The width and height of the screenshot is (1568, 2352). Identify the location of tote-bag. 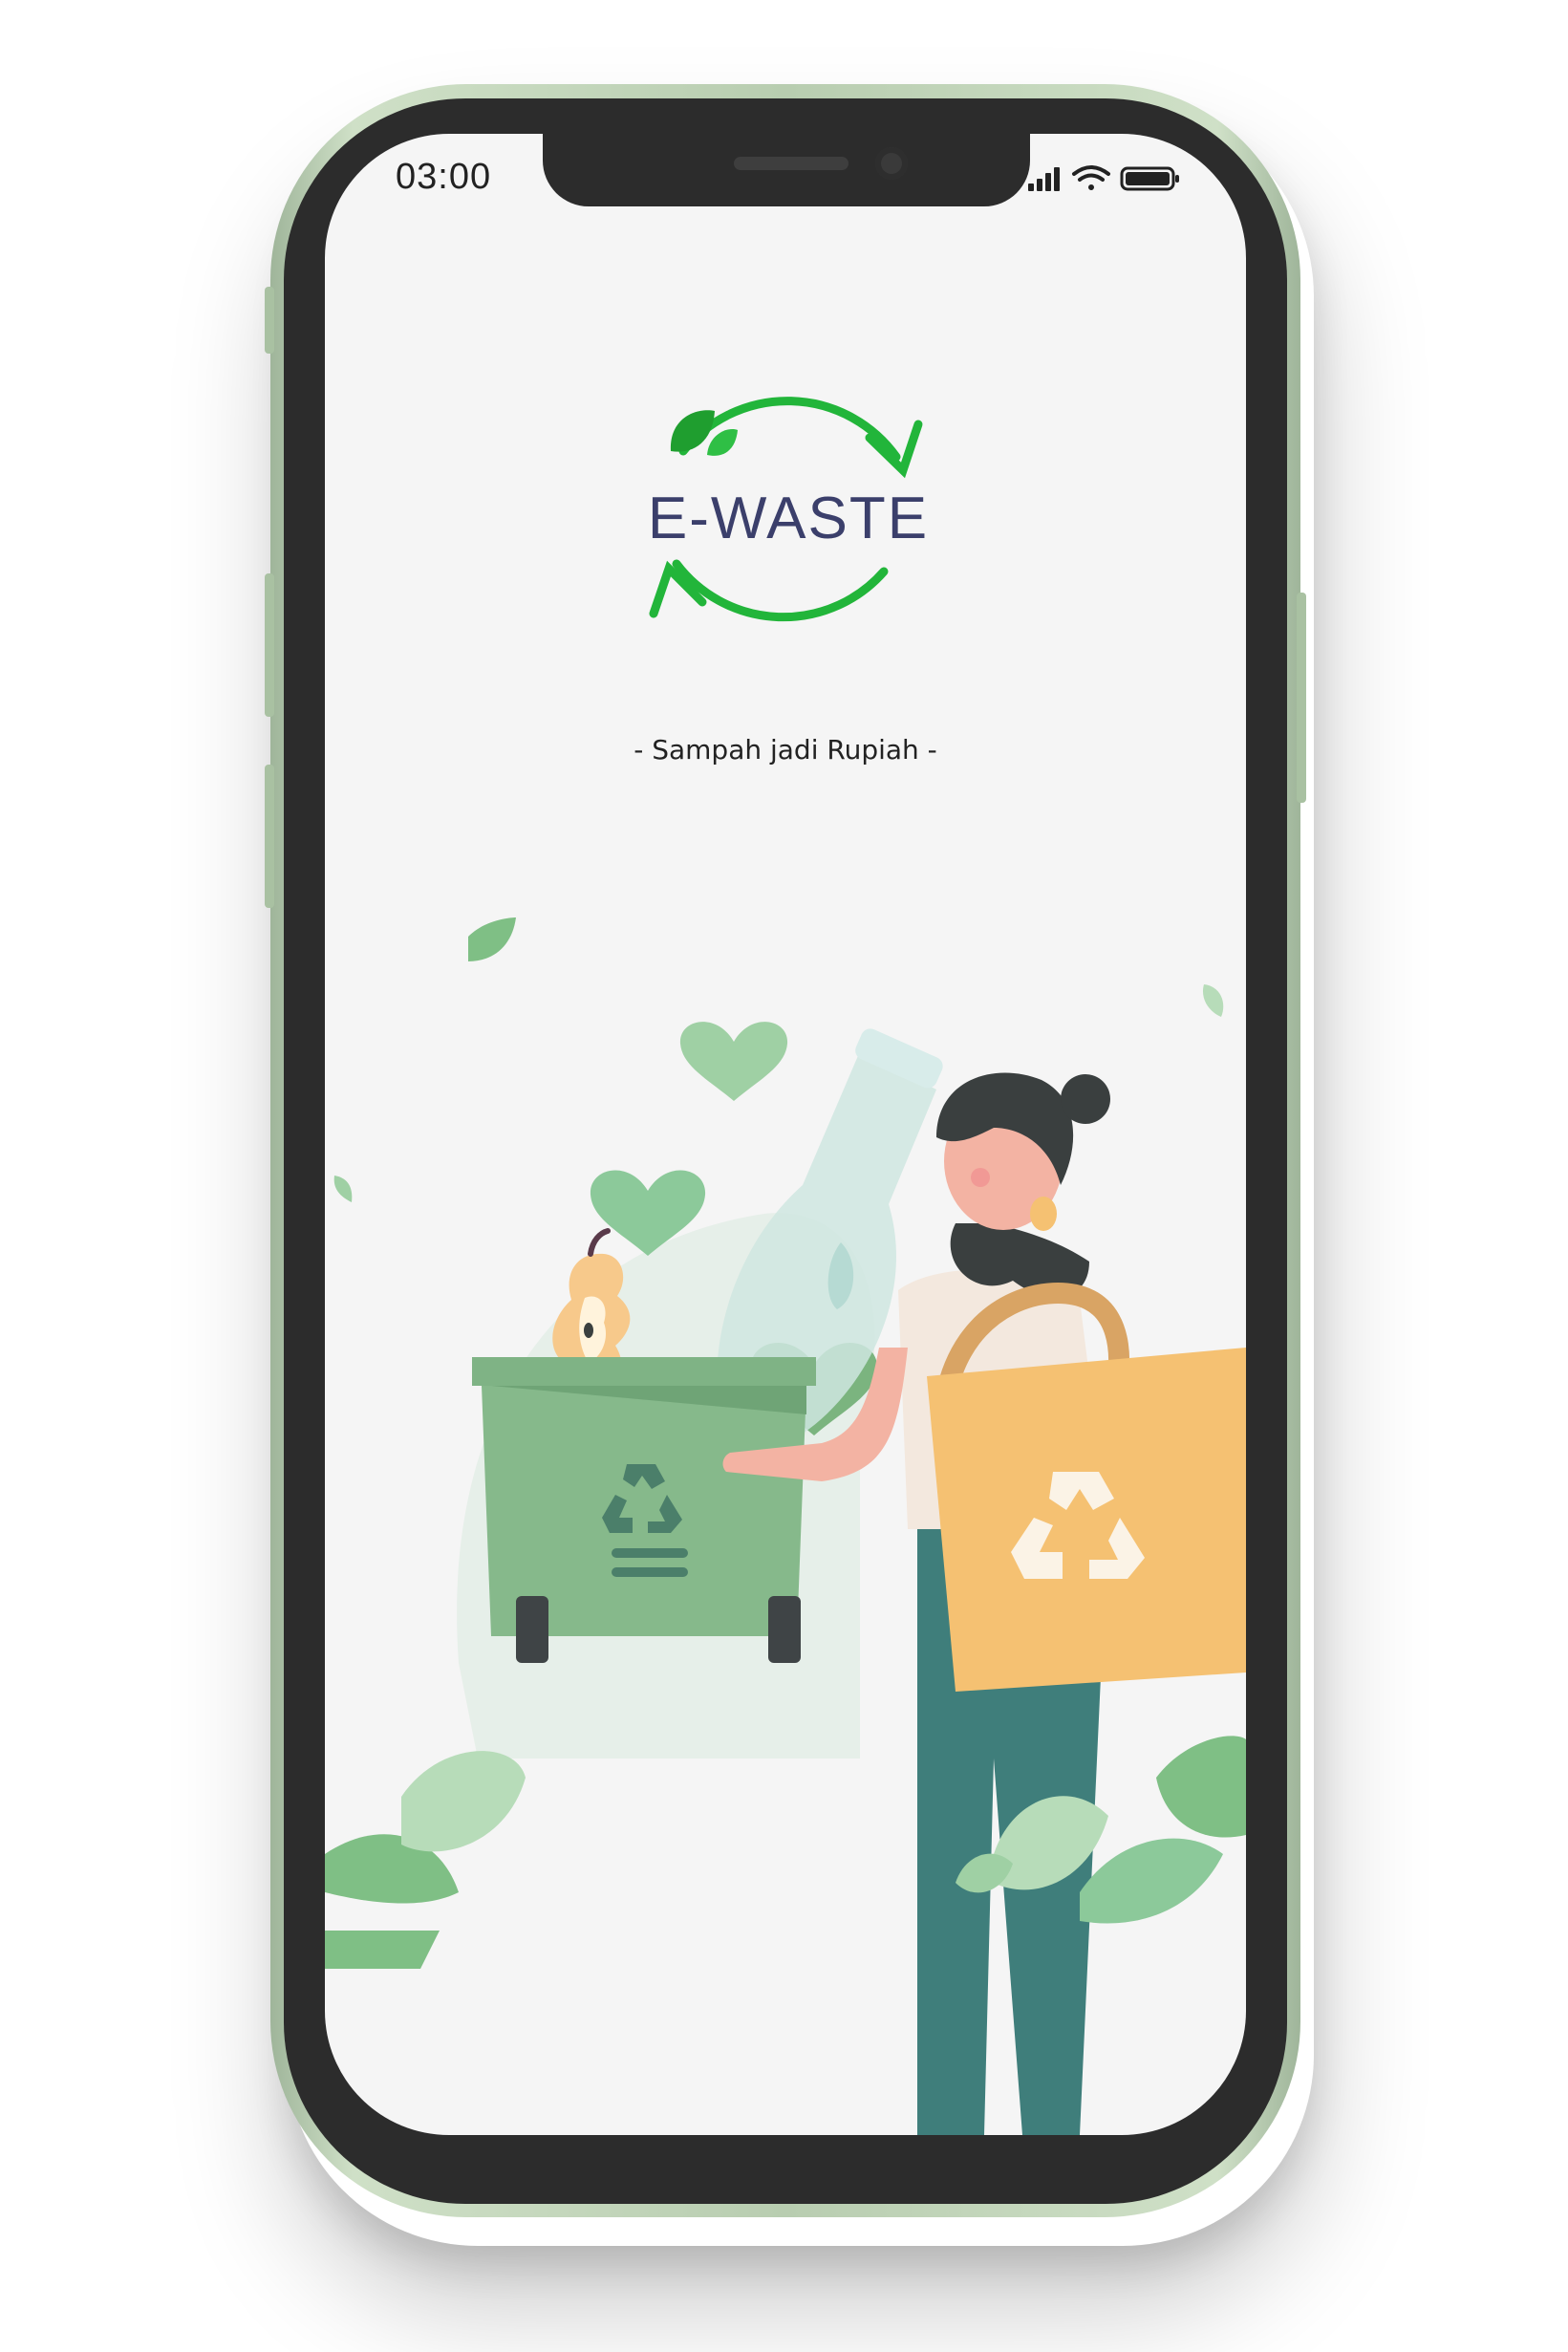
(1086, 1520).